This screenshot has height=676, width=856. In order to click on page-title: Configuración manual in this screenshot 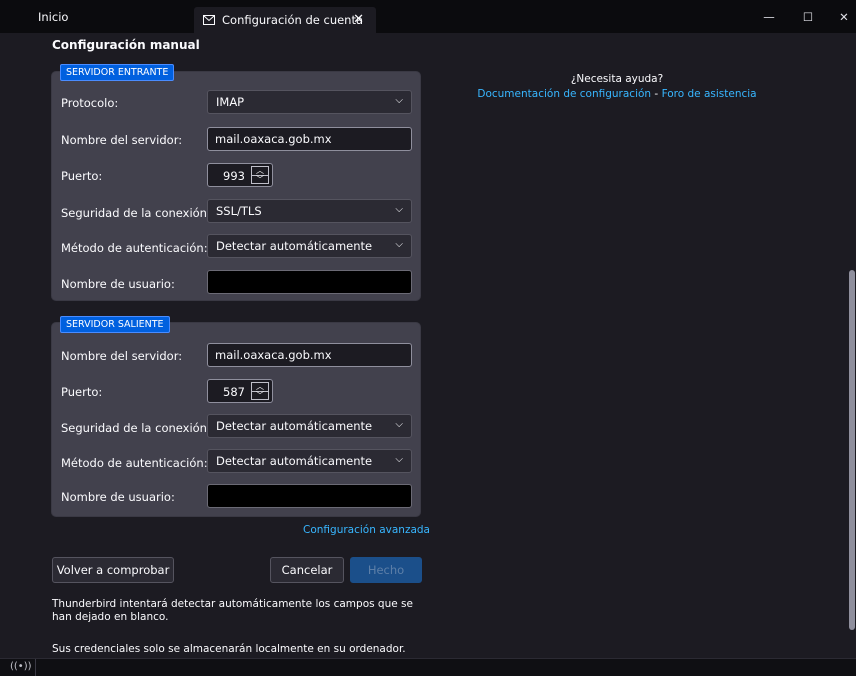, I will do `click(126, 45)`.